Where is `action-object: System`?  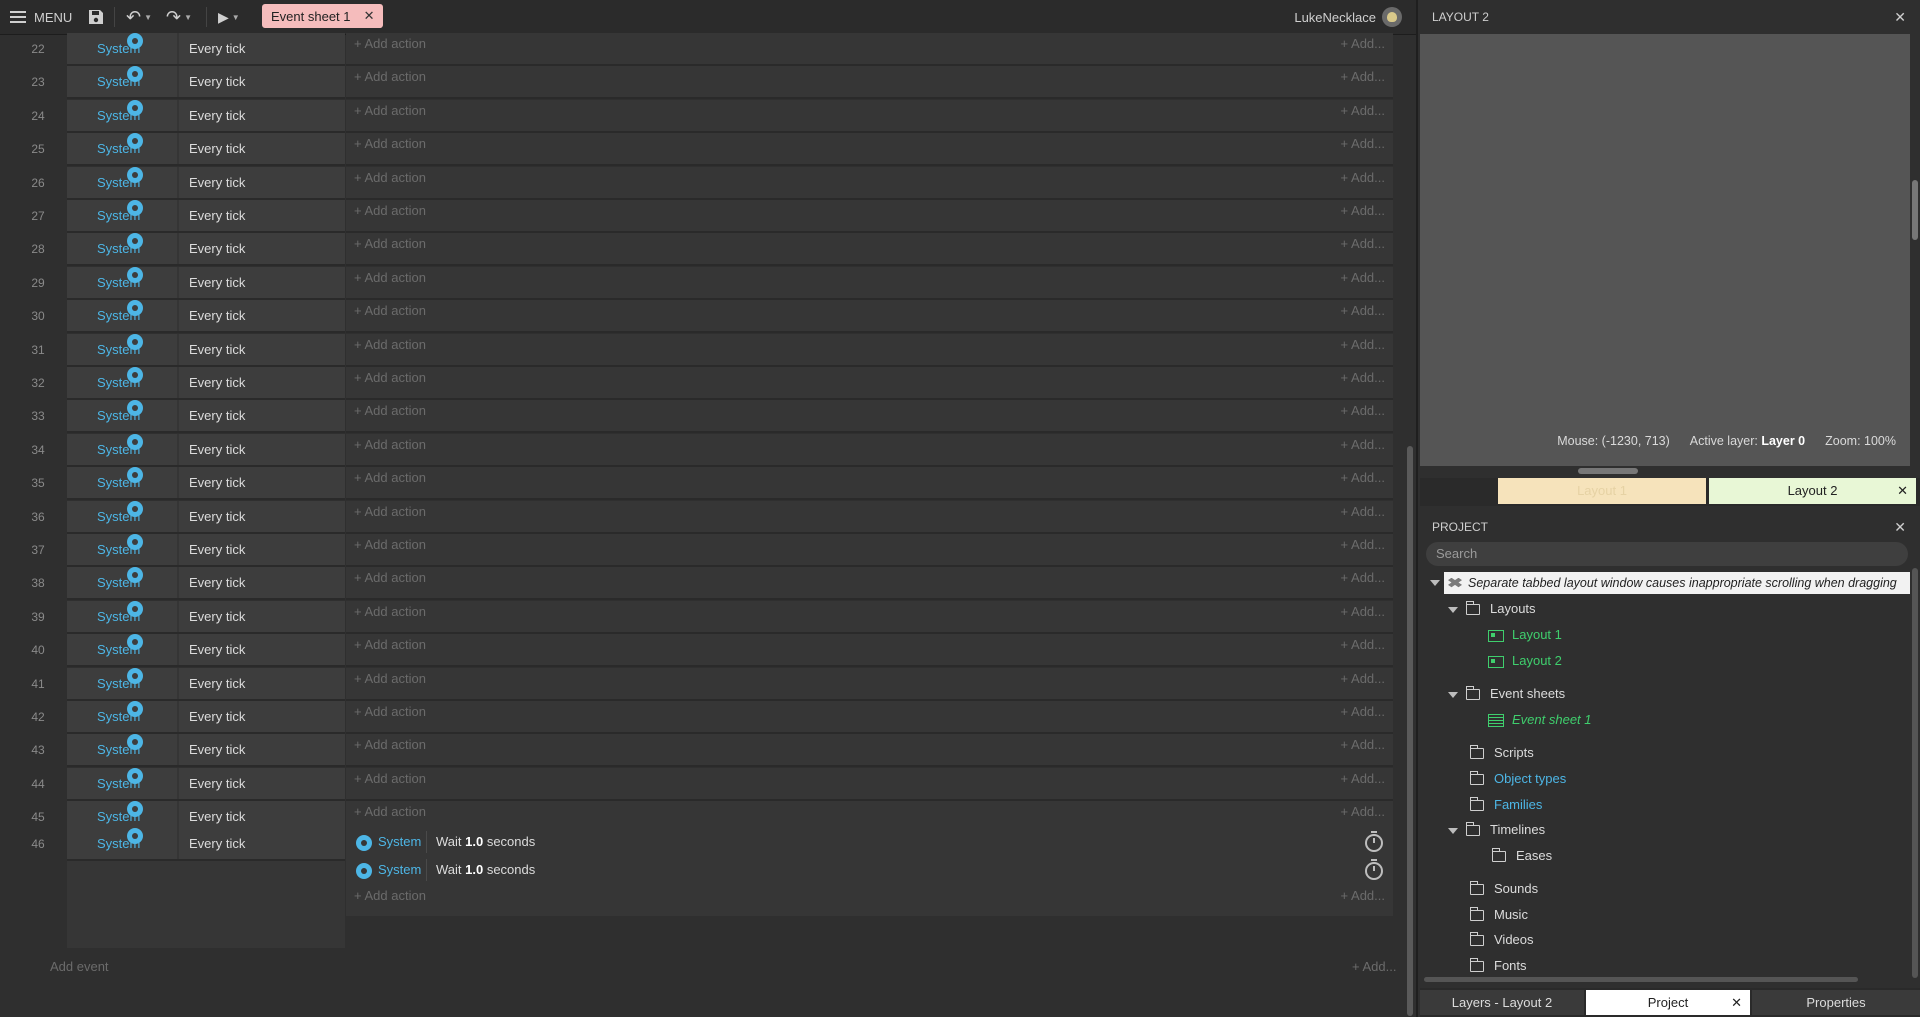 action-object: System is located at coordinates (388, 870).